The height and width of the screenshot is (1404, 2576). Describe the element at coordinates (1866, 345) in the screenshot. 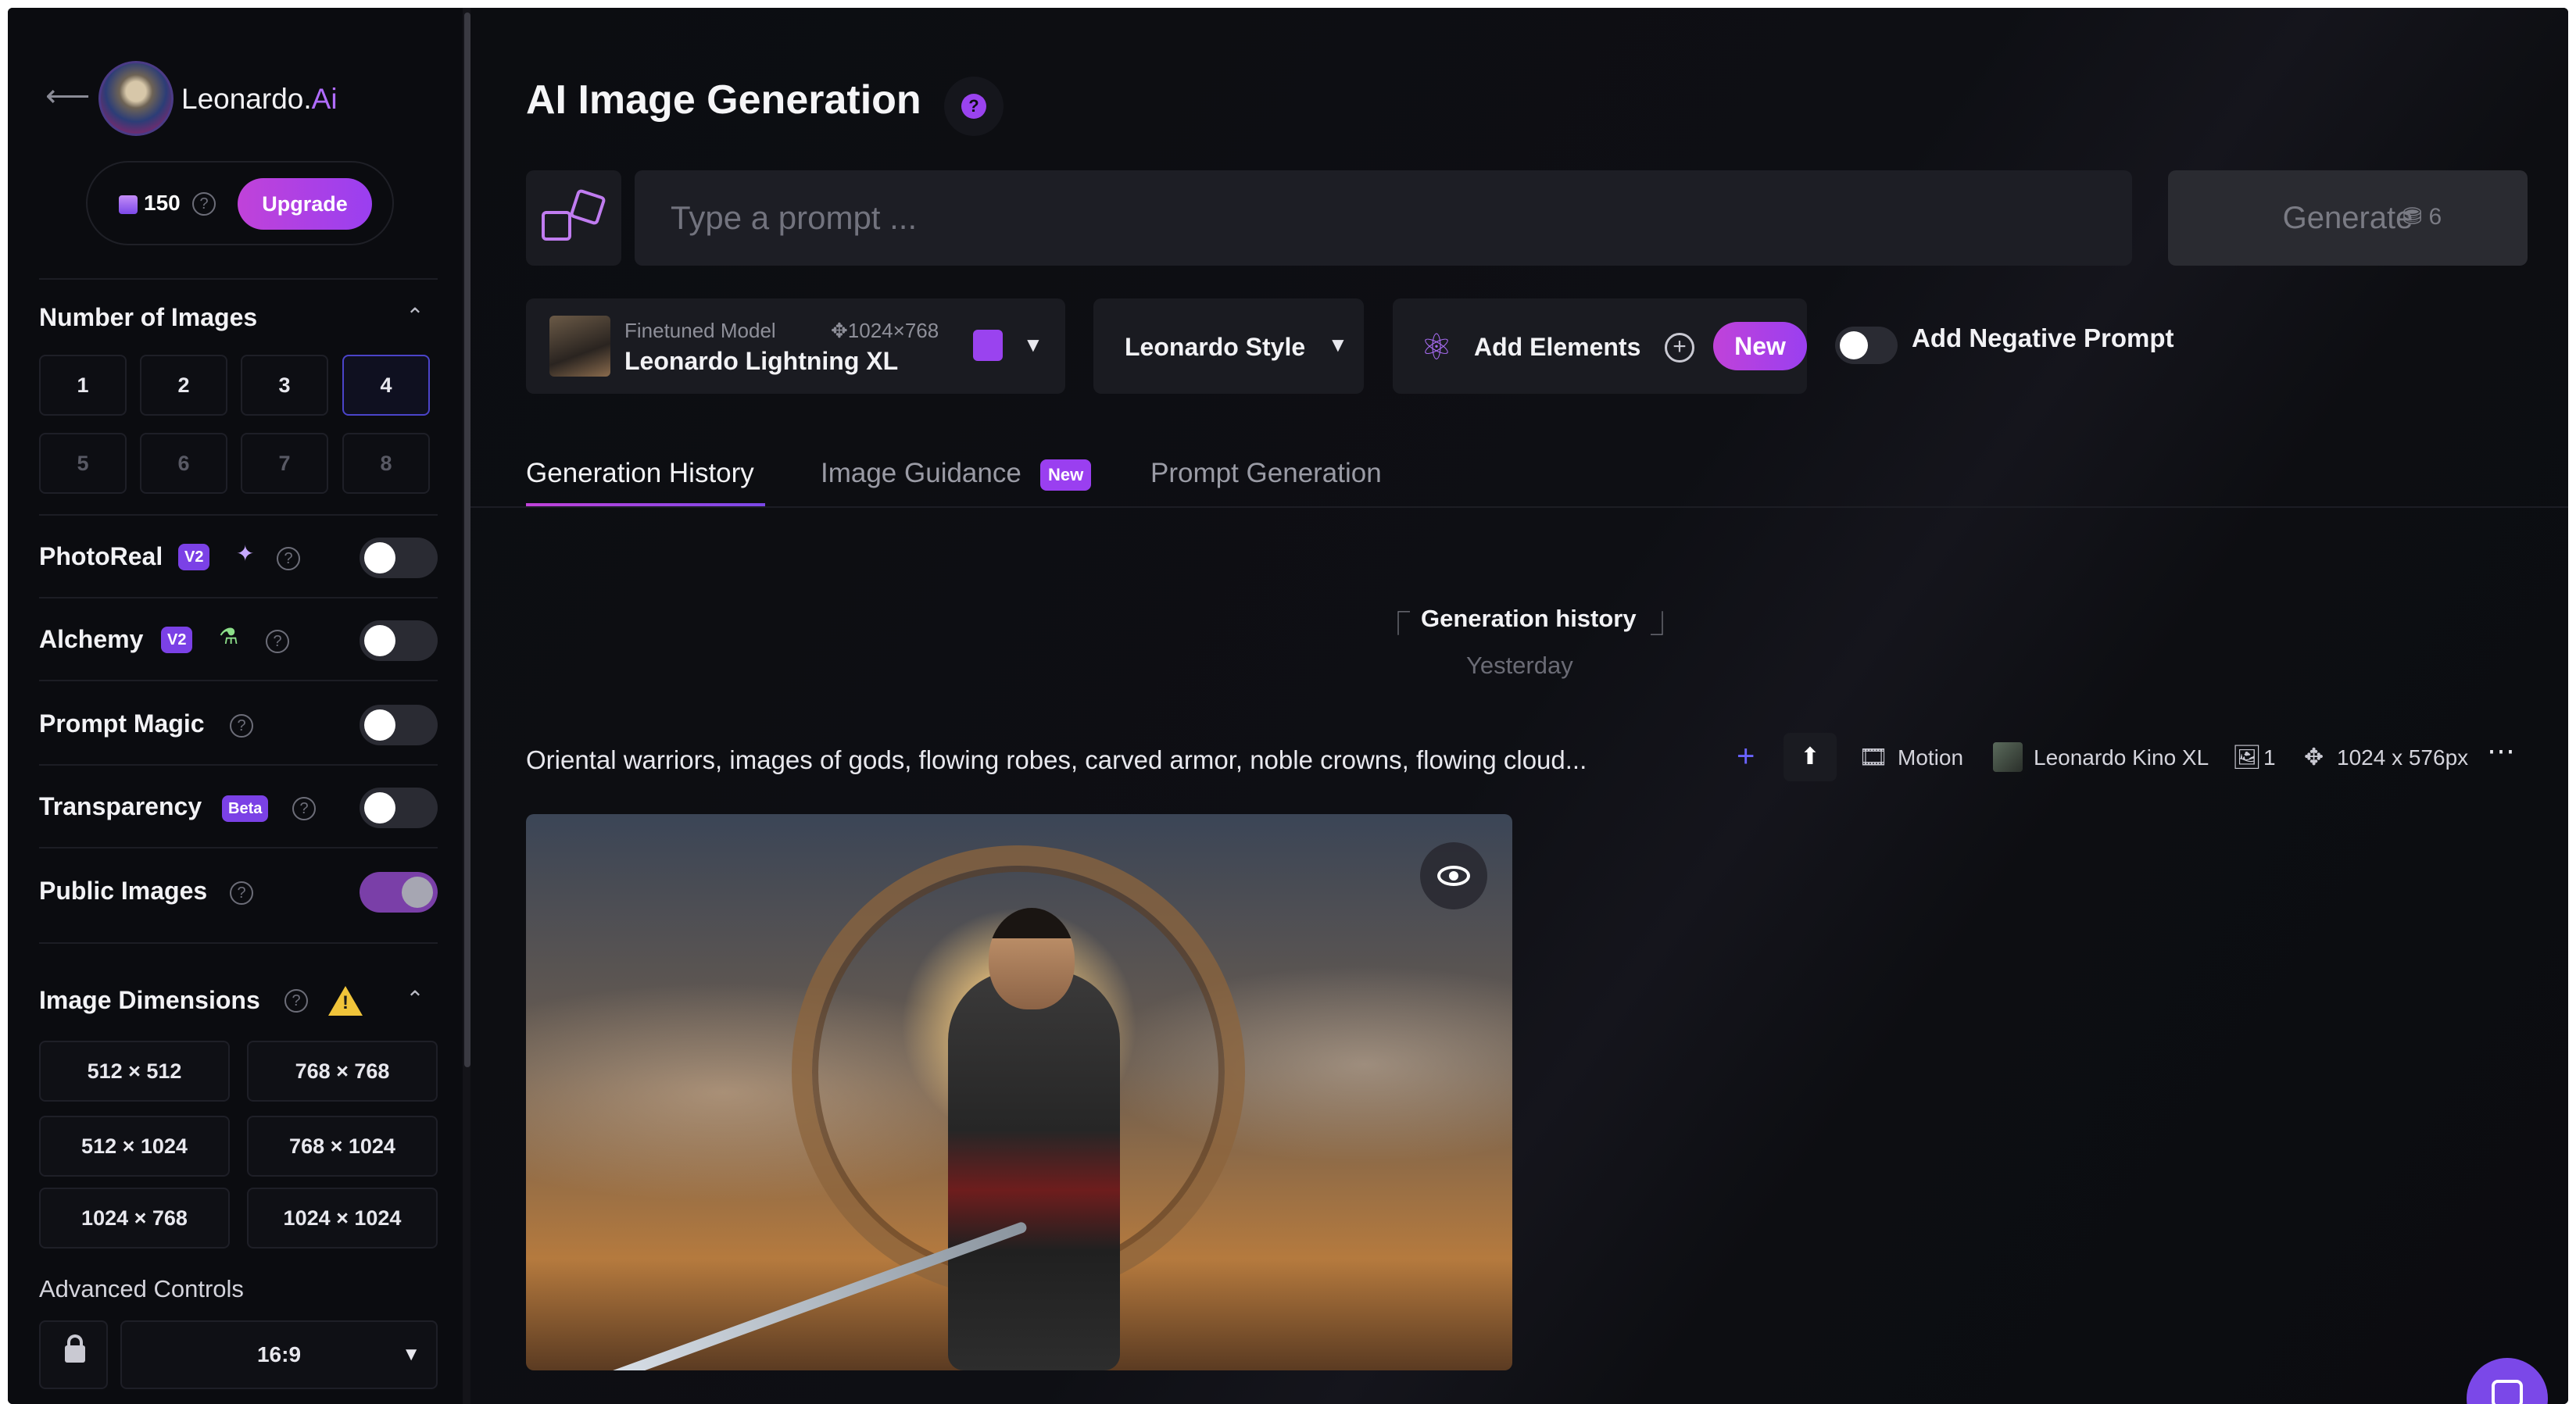

I see `negative-prompt-toggle` at that location.